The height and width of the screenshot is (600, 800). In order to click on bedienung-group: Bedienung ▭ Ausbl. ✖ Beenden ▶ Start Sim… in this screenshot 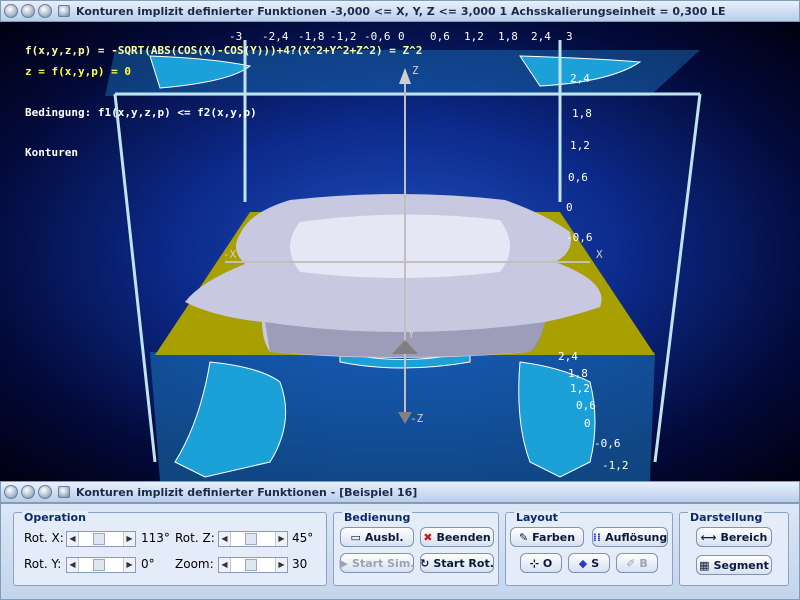, I will do `click(416, 548)`.